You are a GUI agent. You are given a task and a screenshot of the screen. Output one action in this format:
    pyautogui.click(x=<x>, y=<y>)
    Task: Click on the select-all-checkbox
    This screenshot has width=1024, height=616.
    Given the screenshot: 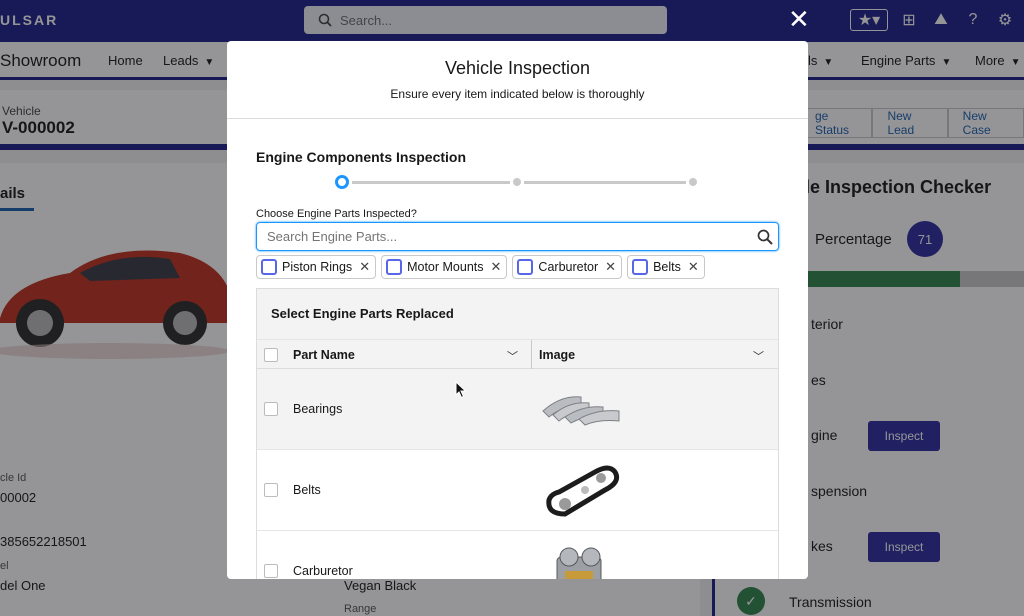 What is the action you would take?
    pyautogui.click(x=271, y=354)
    